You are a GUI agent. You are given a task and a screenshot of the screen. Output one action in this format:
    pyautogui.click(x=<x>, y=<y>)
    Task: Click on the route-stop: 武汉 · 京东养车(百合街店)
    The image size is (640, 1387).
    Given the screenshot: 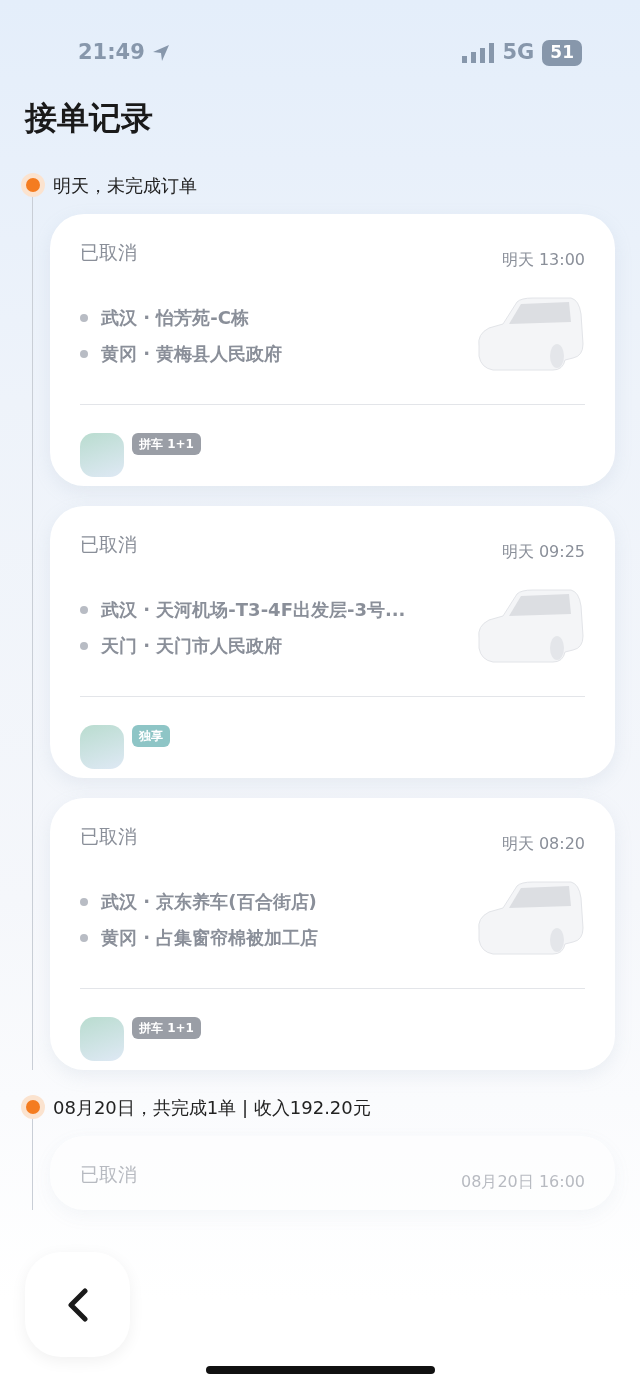 What is the action you would take?
    pyautogui.click(x=209, y=902)
    